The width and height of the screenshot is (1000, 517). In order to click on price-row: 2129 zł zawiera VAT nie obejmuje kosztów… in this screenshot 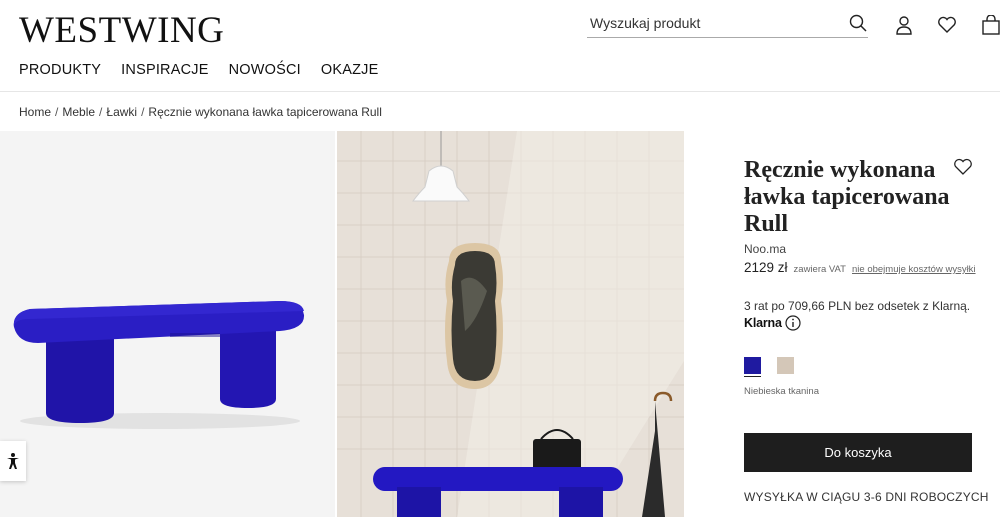, I will do `click(860, 267)`.